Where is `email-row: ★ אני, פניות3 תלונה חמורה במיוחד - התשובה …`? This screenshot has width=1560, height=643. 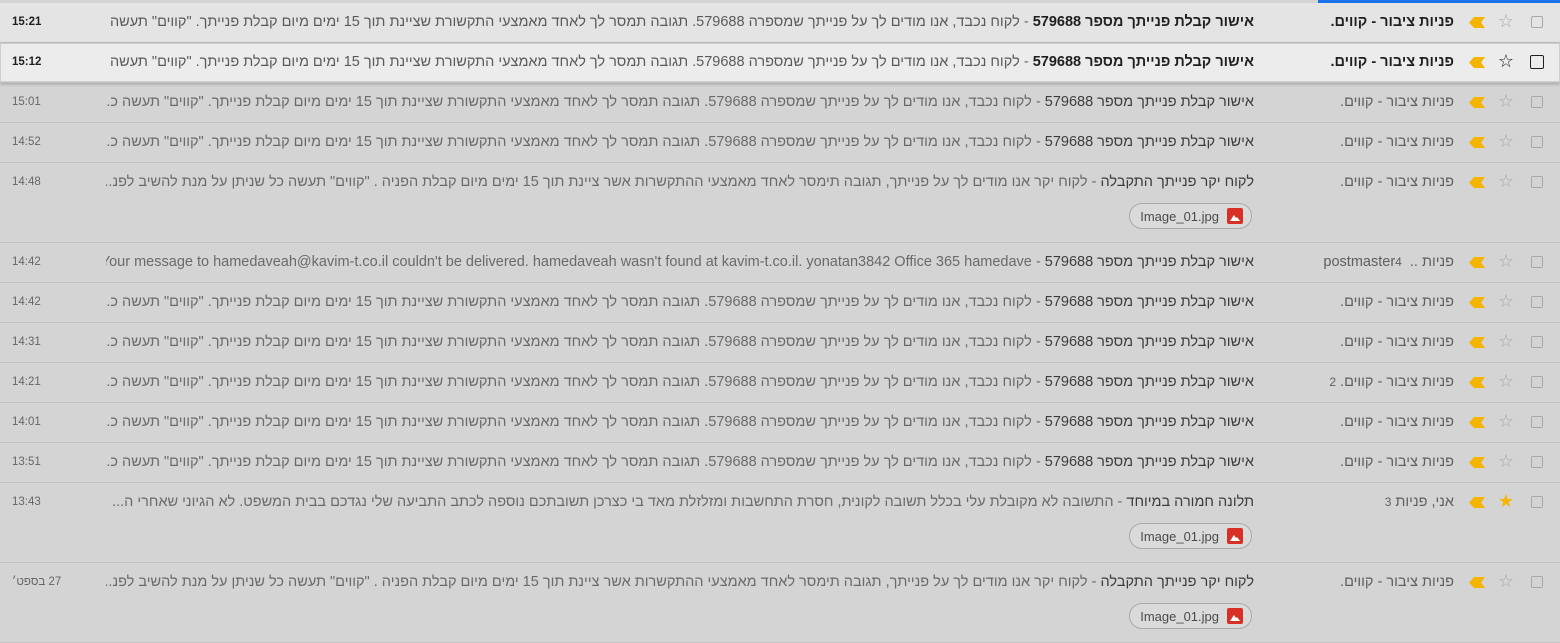 email-row: ★ אני, פניות3 תלונה חמורה במיוחד - התשובה … is located at coordinates (780, 523).